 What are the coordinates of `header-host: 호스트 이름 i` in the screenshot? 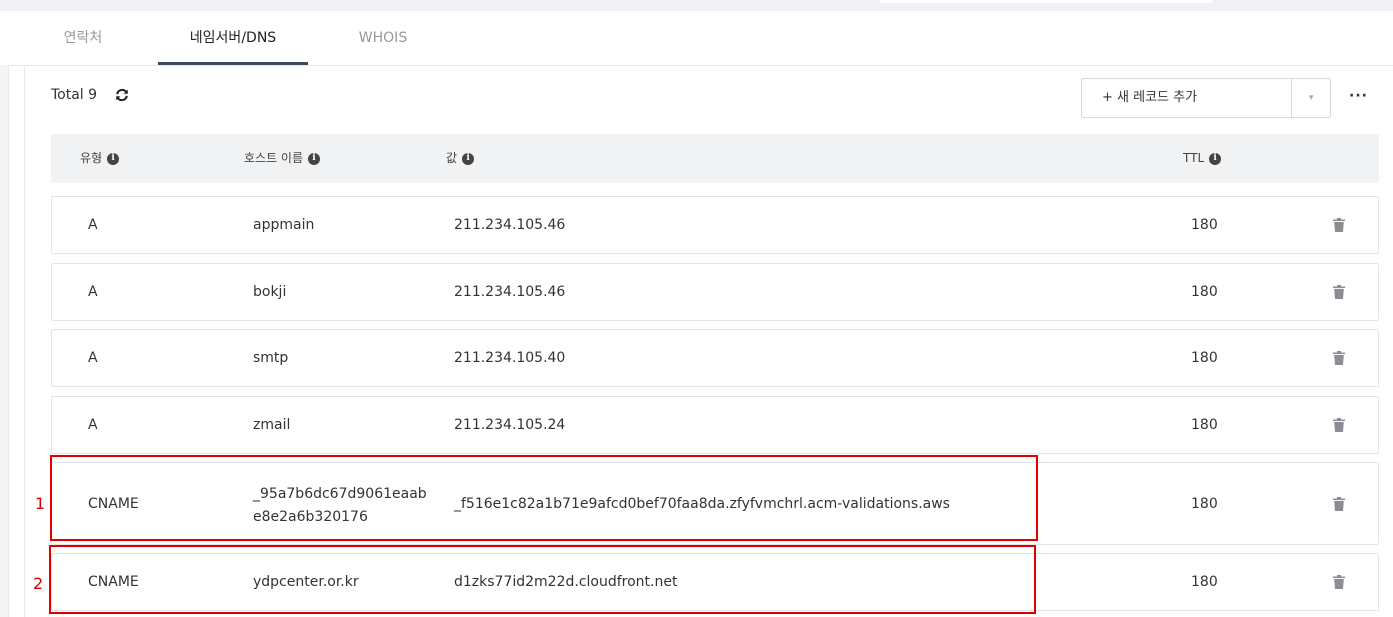 It's located at (282, 158).